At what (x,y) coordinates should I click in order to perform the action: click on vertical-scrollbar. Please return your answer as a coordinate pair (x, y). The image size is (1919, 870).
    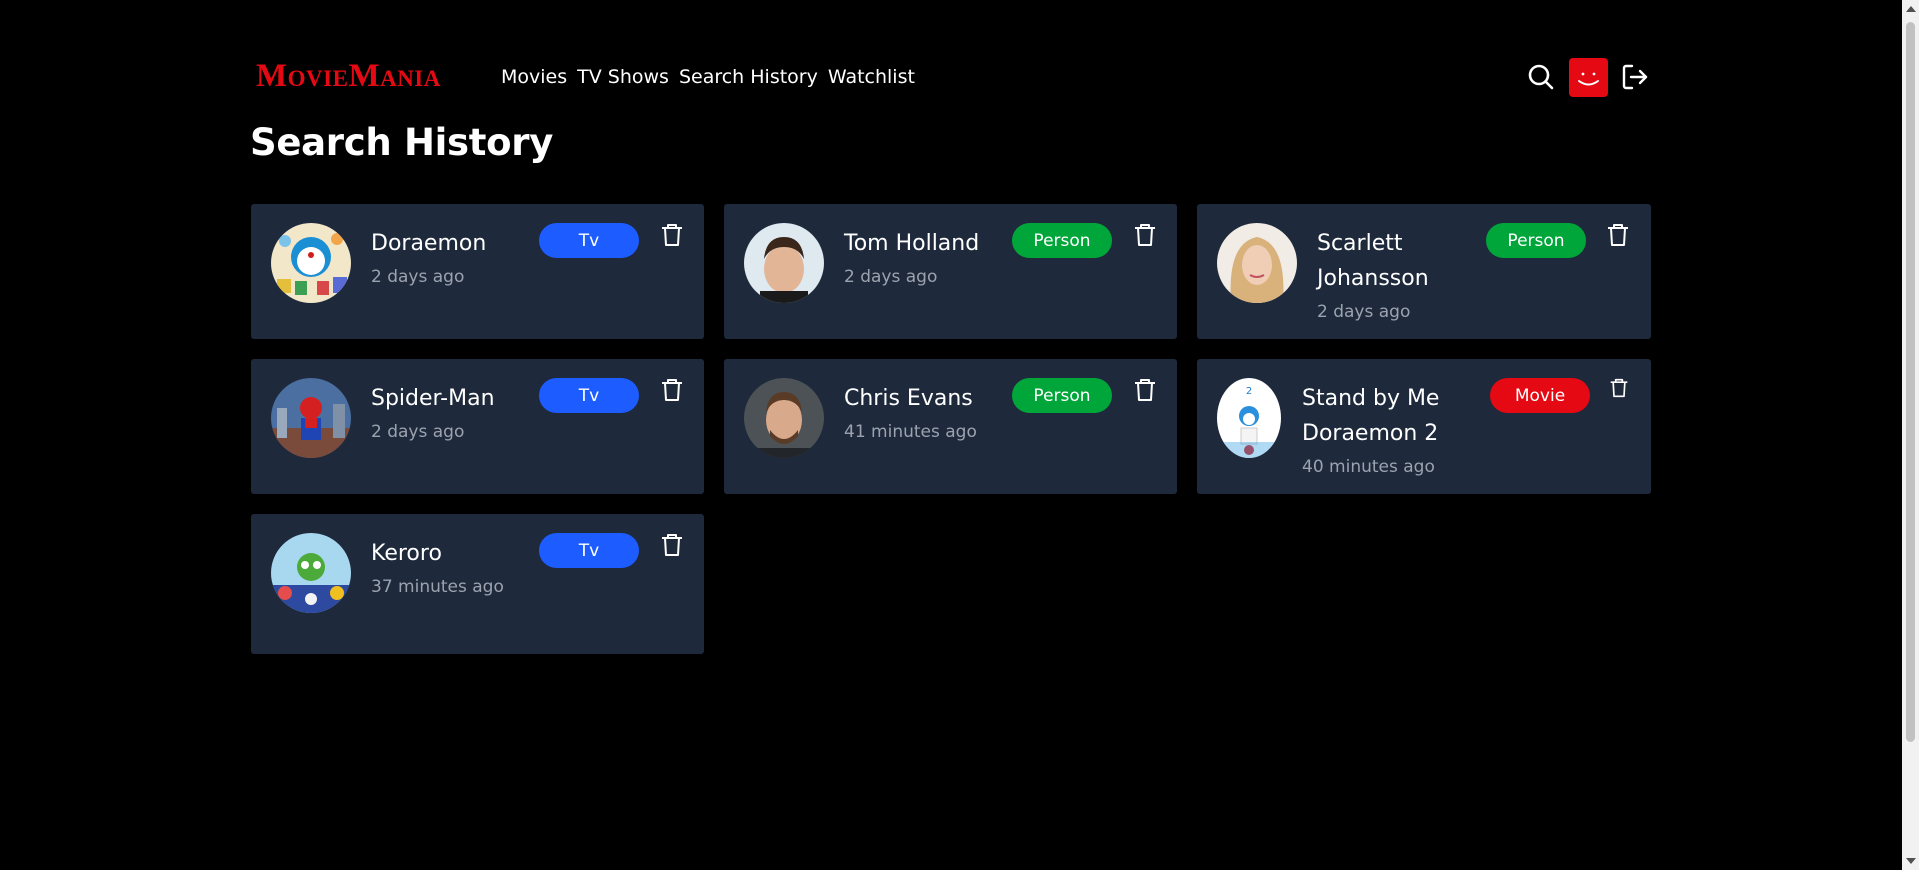
    Looking at the image, I should click on (1910, 435).